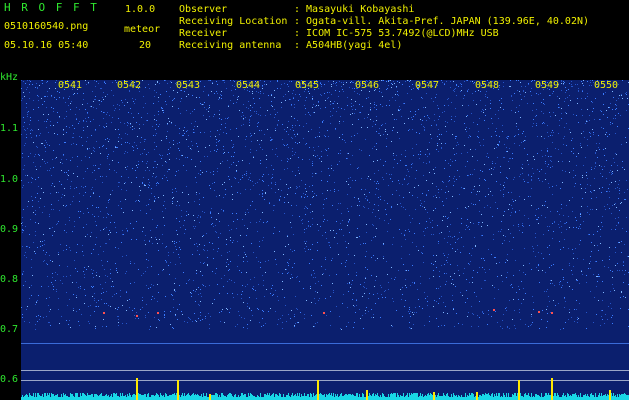  Describe the element at coordinates (233, 21) in the screenshot. I see `info-label-location: Receiving Location` at that location.